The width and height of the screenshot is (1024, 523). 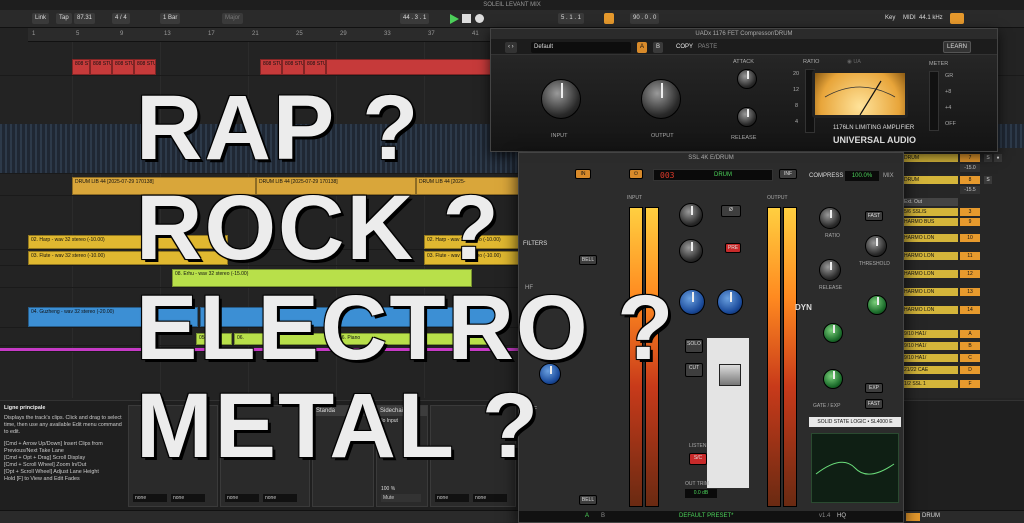 What do you see at coordinates (588, 500) in the screenshot?
I see `bell-button-2: BELL` at bounding box center [588, 500].